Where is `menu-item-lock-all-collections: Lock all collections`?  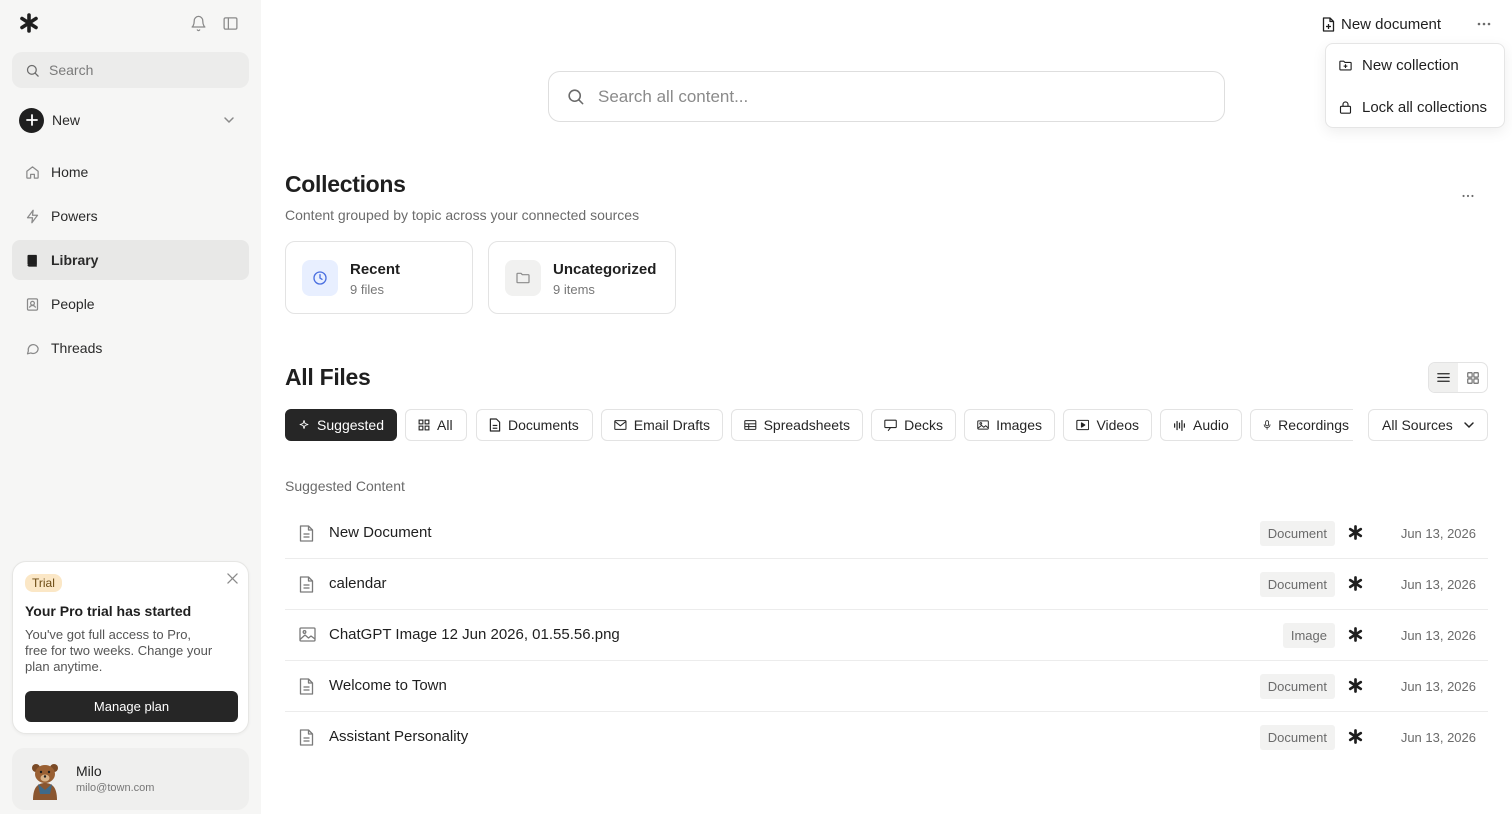
menu-item-lock-all-collections: Lock all collections is located at coordinates (1412, 107).